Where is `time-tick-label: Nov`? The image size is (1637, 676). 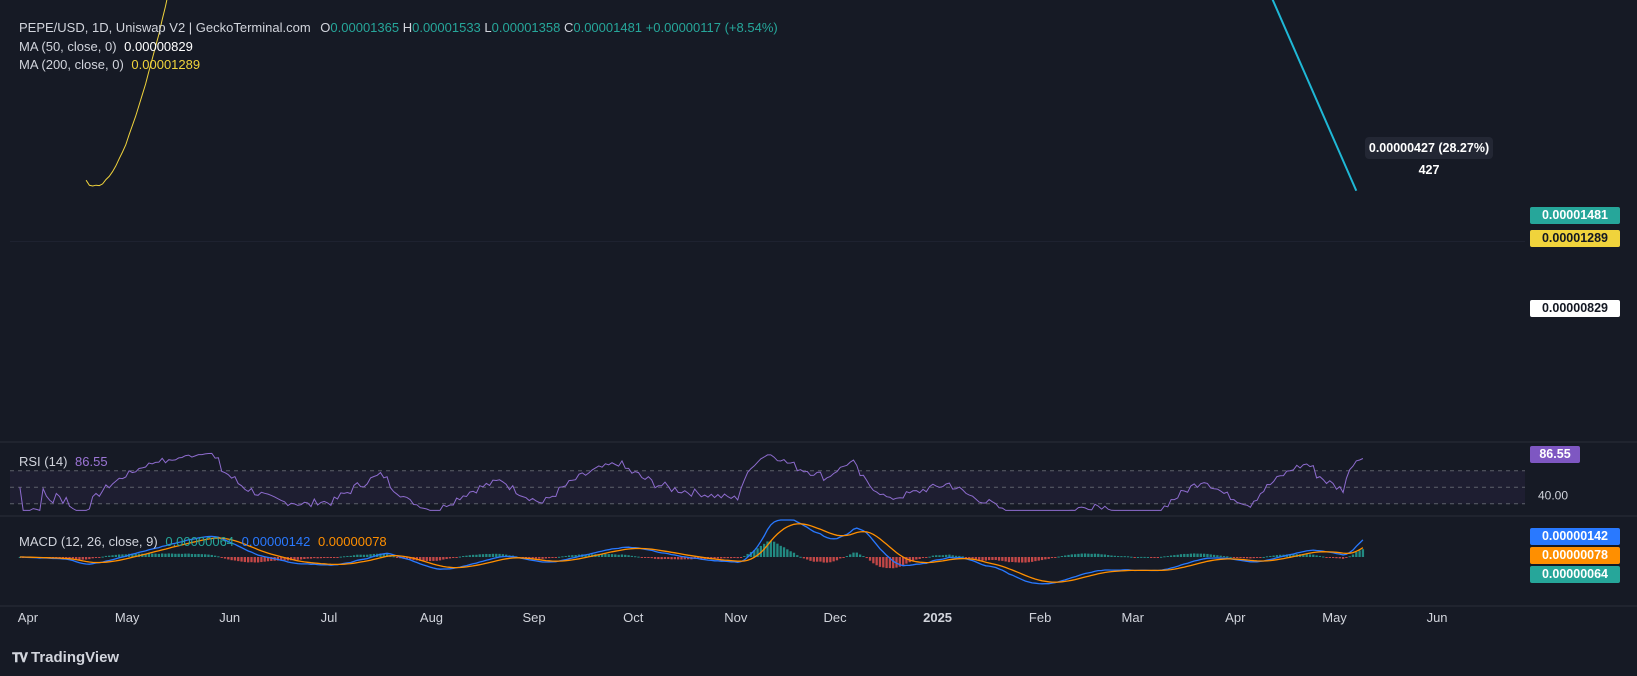 time-tick-label: Nov is located at coordinates (736, 617).